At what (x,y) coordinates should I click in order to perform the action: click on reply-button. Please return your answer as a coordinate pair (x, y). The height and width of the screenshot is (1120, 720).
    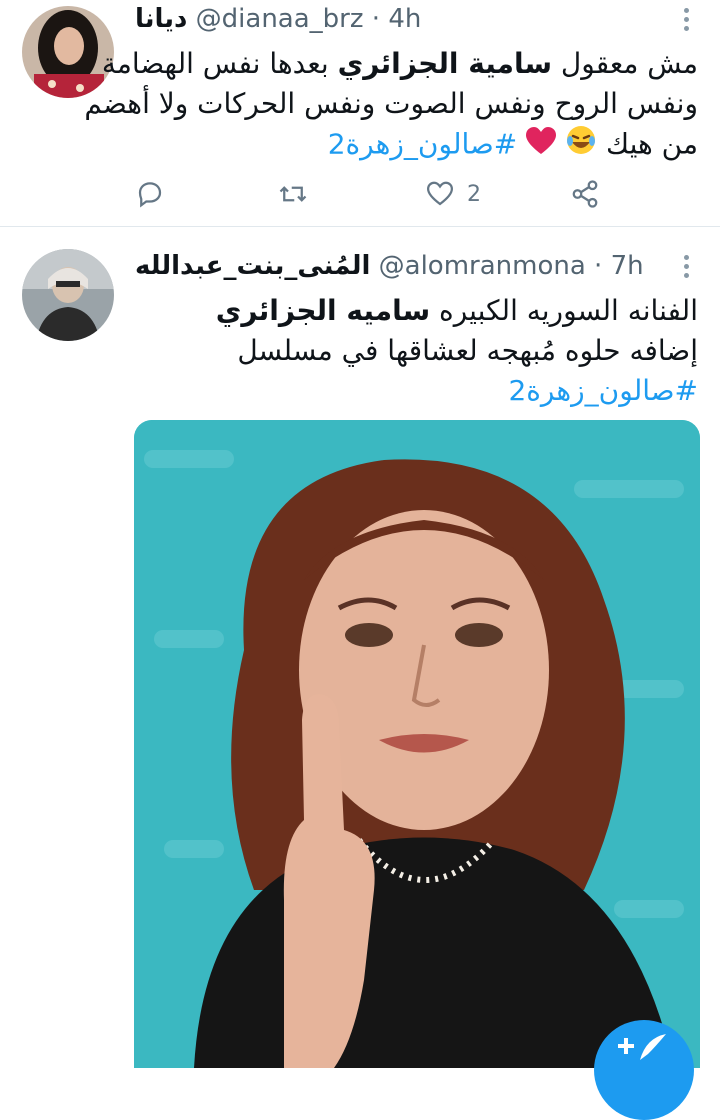
    Looking at the image, I should click on (150, 194).